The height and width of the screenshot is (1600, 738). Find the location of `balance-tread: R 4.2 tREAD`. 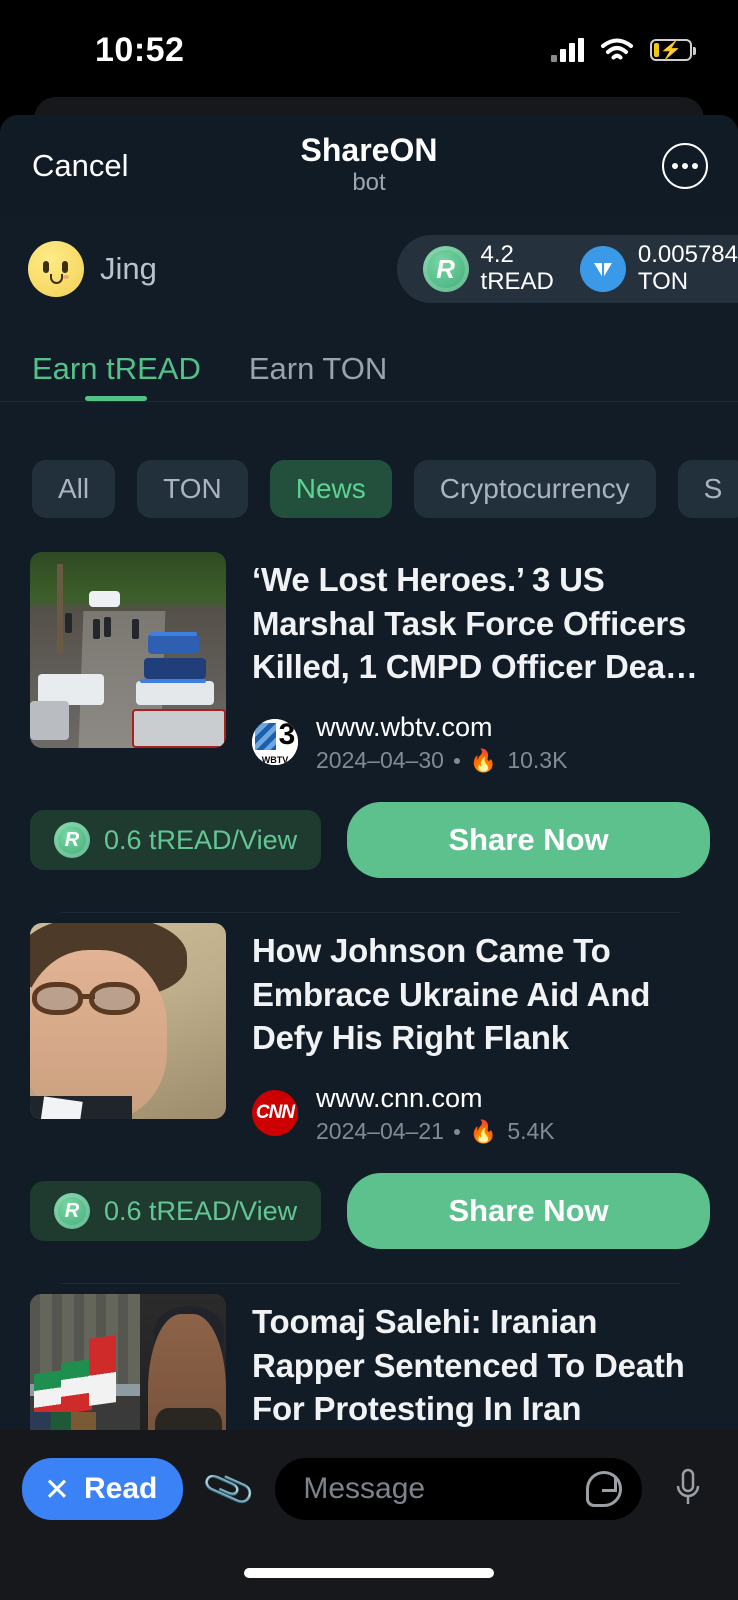

balance-tread: R 4.2 tREAD is located at coordinates (488, 268).